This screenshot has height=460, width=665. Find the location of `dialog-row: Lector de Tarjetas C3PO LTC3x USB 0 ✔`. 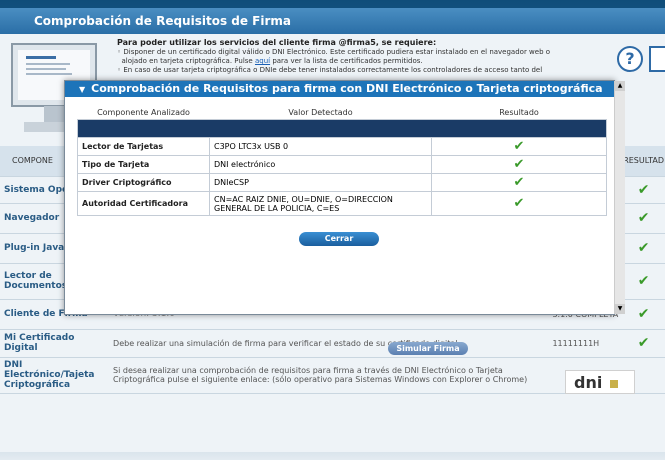

dialog-row: Lector de Tarjetas C3PO LTC3x USB 0 ✔ is located at coordinates (342, 146).